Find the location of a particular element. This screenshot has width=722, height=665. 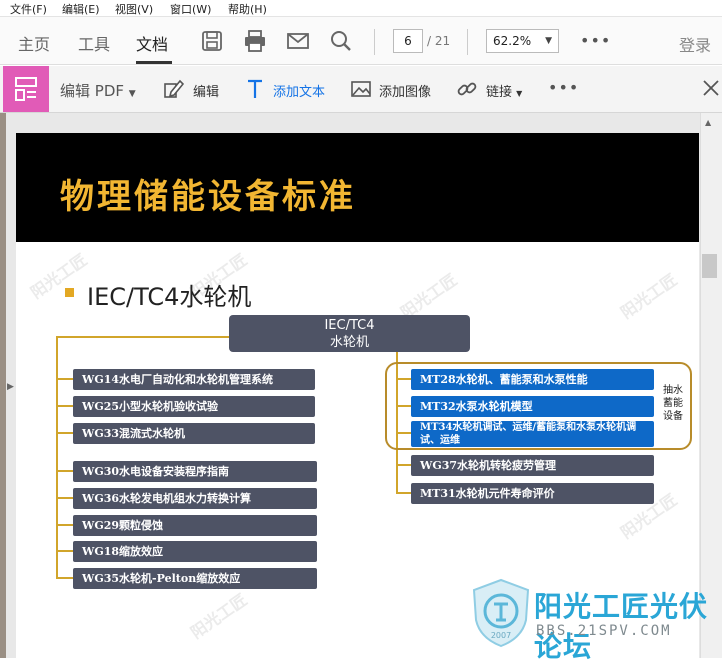

left-node: WG29颗粒侵蚀 is located at coordinates (195, 525).